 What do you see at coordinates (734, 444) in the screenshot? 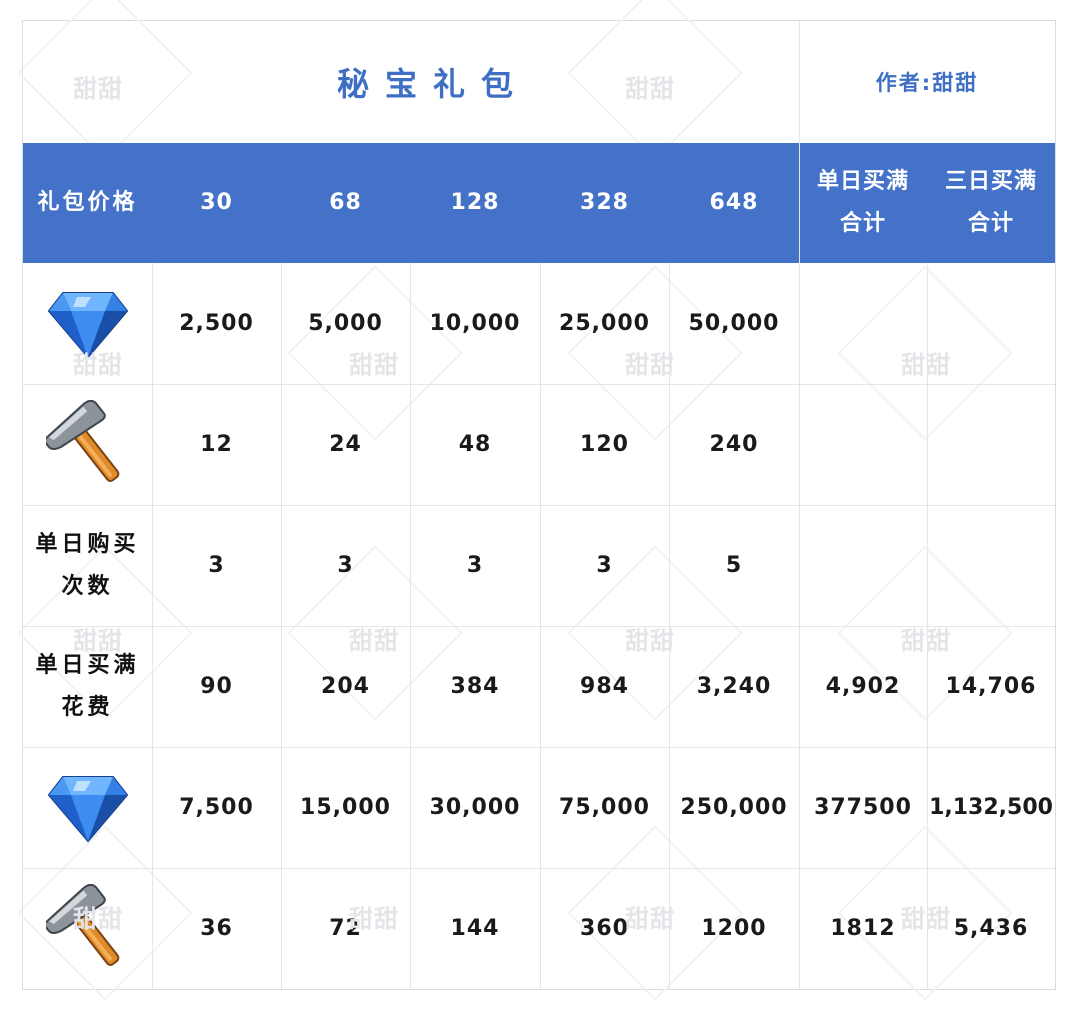
I see `hammers-648: 240` at bounding box center [734, 444].